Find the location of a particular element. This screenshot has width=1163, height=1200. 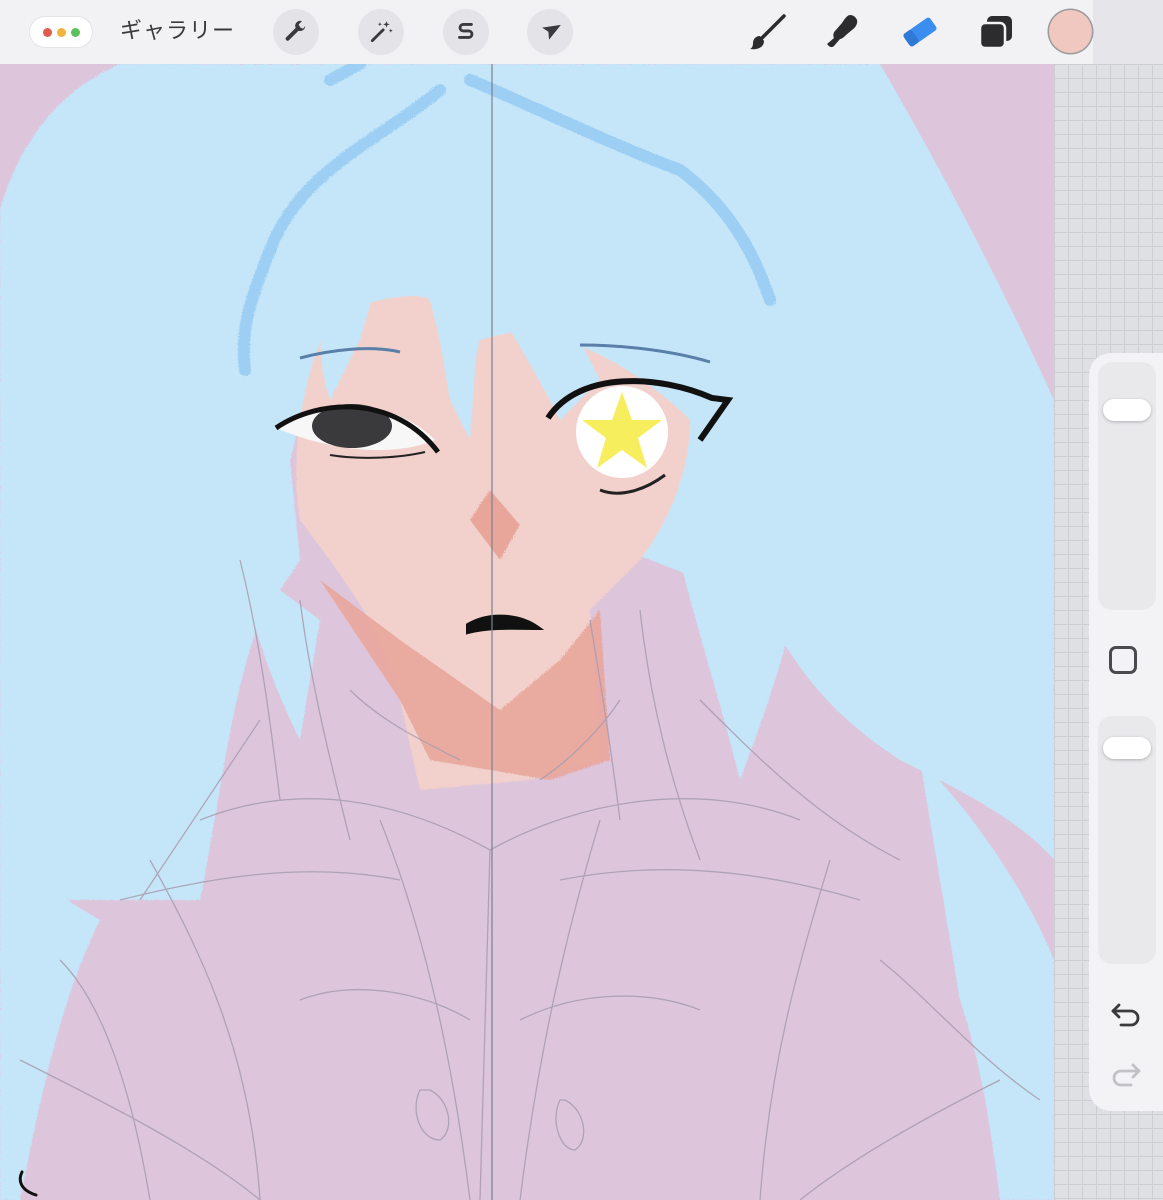

transform-arrow-icon is located at coordinates (551, 32).